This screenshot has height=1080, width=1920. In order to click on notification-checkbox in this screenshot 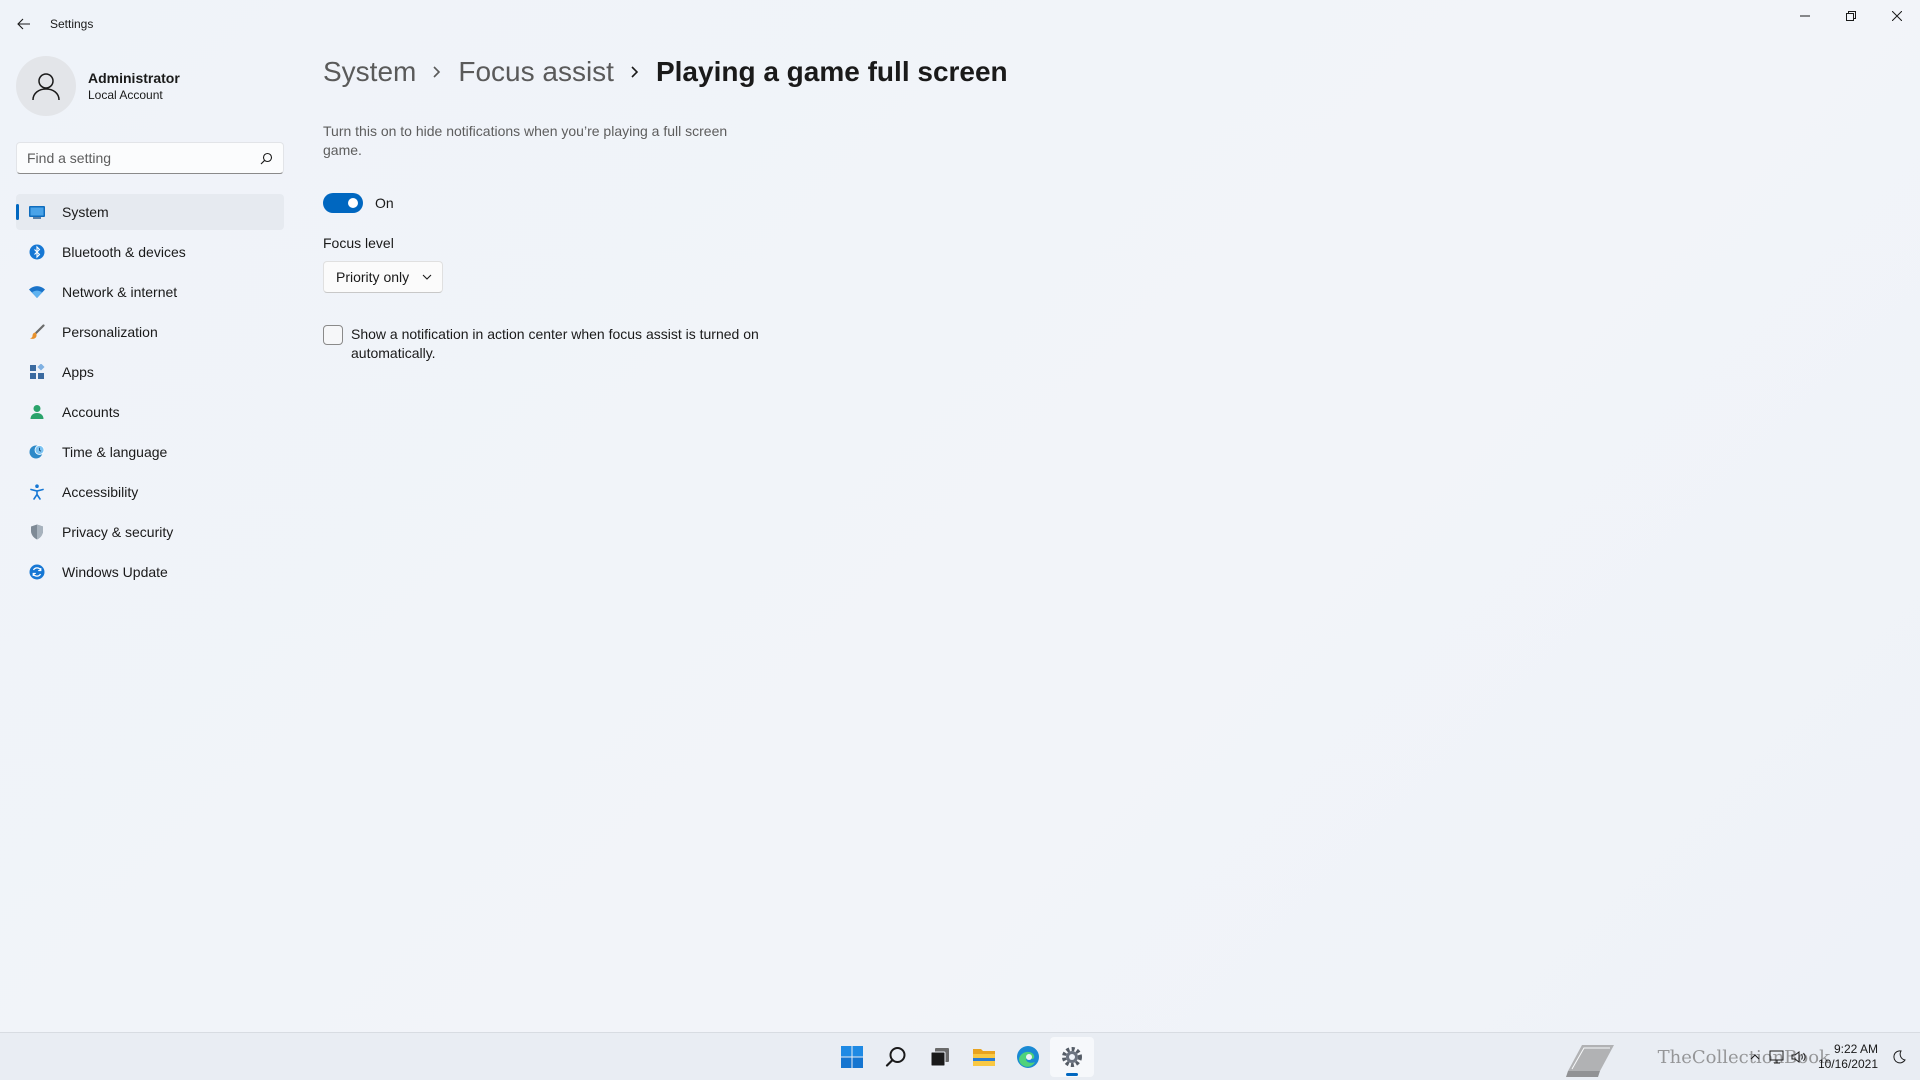, I will do `click(333, 335)`.